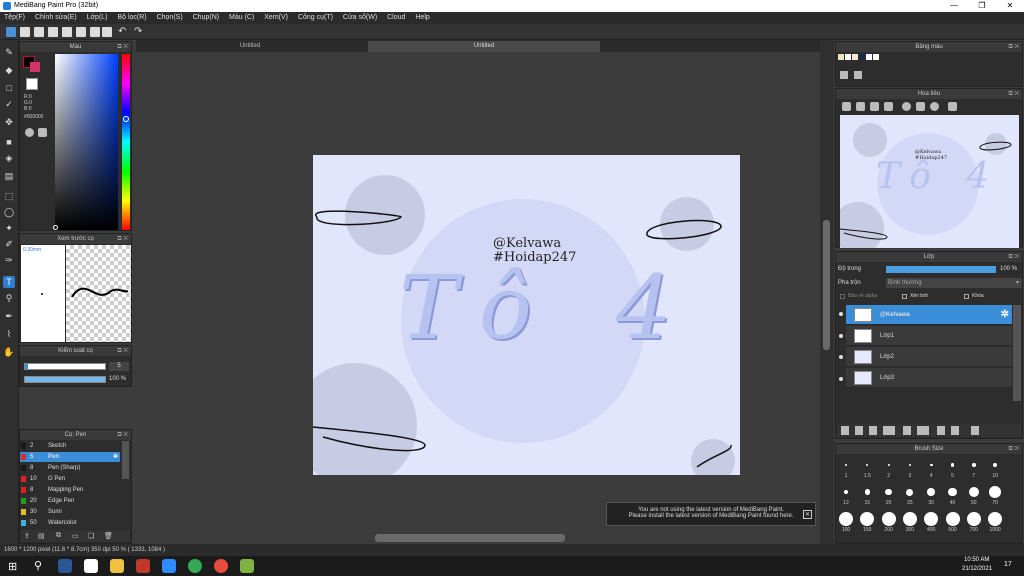 This screenshot has height=576, width=1024. I want to click on brush-item: 30 Sumi, so click(70, 512).